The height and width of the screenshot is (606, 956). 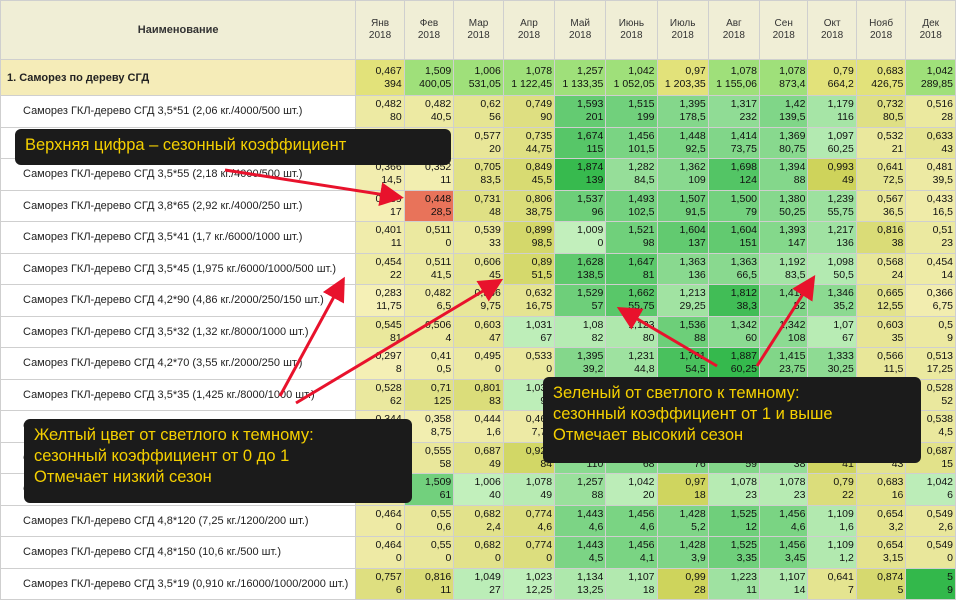 What do you see at coordinates (734, 205) in the screenshot?
I see `value-cell: 1,500 79` at bounding box center [734, 205].